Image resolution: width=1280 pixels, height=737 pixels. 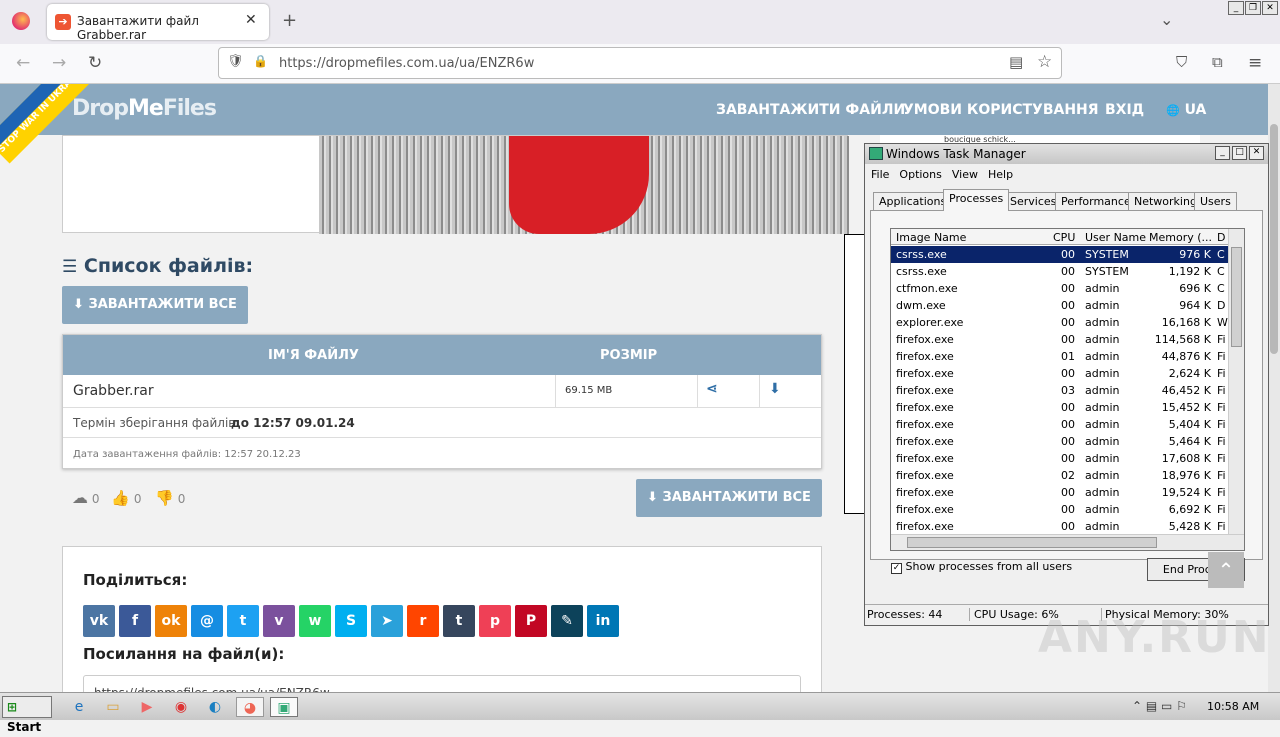 I want to click on process-row: firefox.exe 00 admin 2,624 K Fi, so click(x=1059, y=373).